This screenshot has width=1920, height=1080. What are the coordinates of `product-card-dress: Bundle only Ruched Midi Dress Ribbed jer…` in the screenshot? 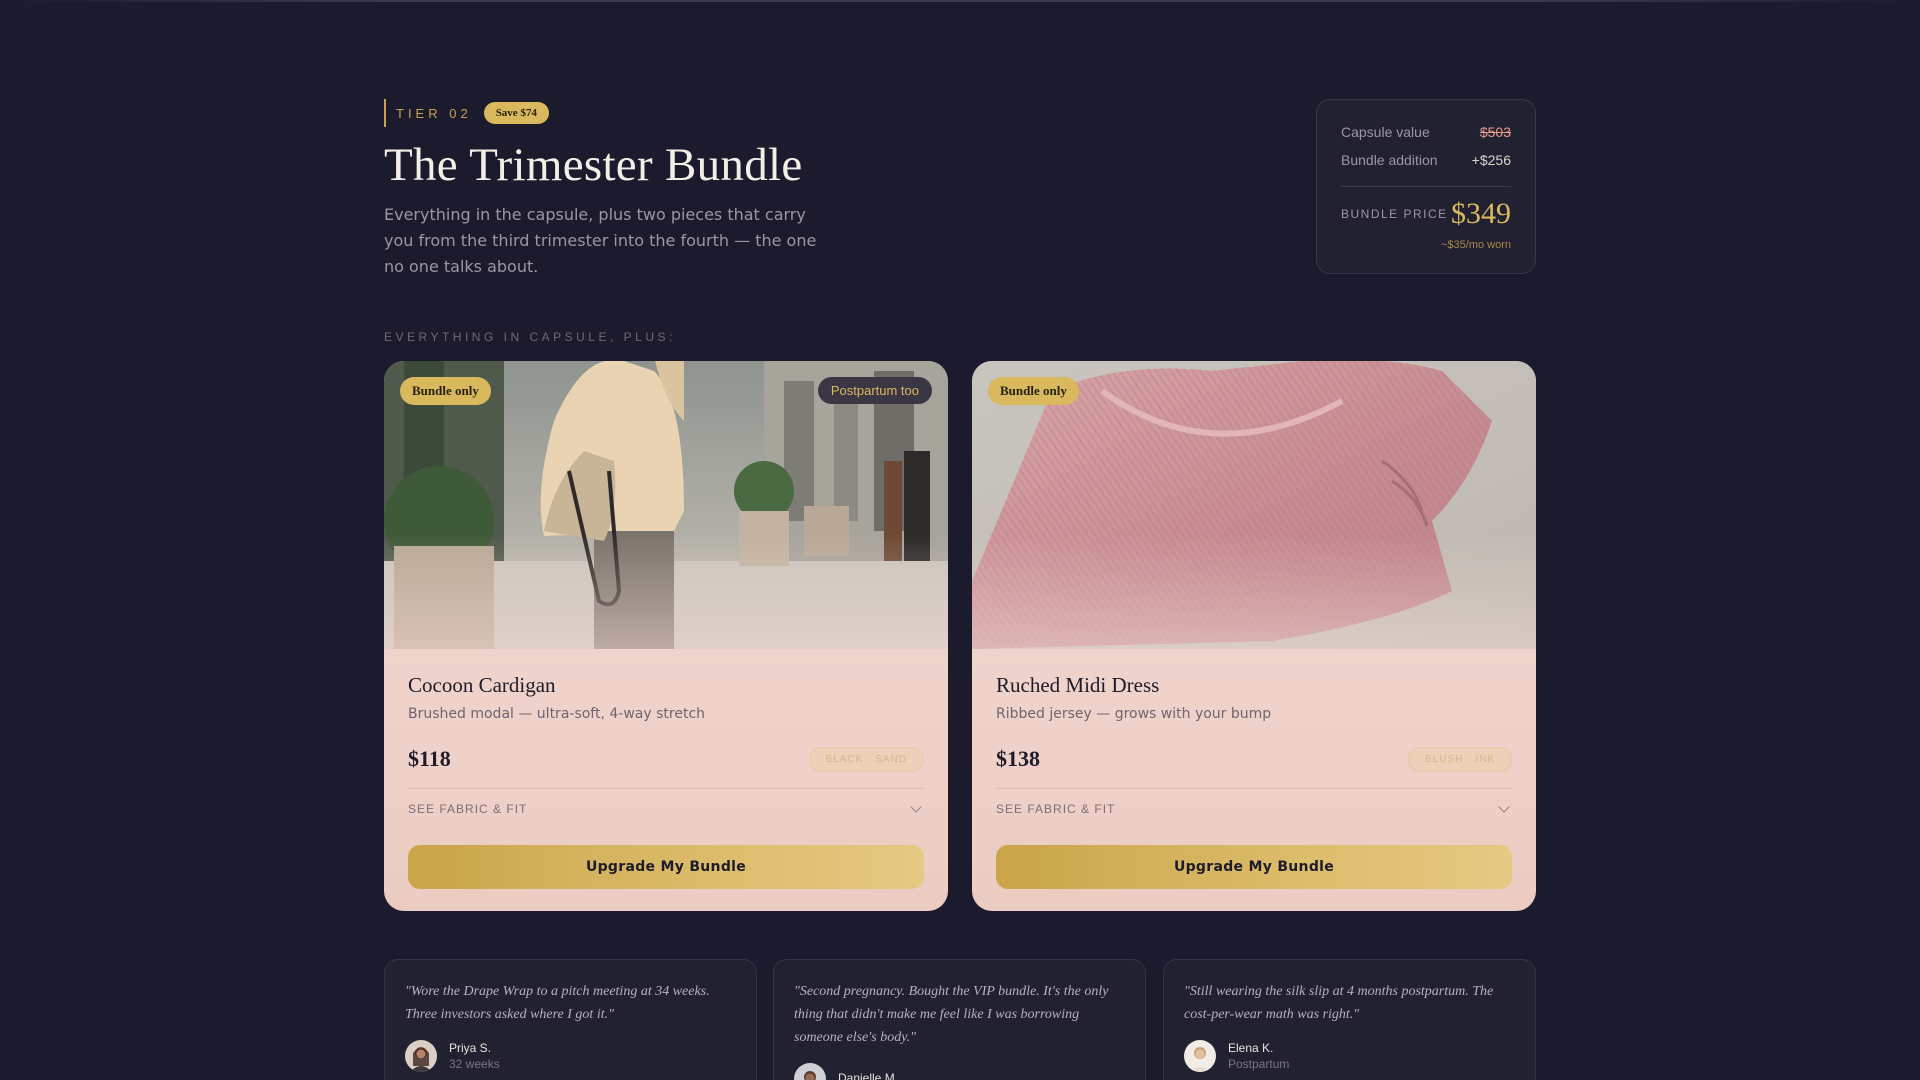 It's located at (1254, 636).